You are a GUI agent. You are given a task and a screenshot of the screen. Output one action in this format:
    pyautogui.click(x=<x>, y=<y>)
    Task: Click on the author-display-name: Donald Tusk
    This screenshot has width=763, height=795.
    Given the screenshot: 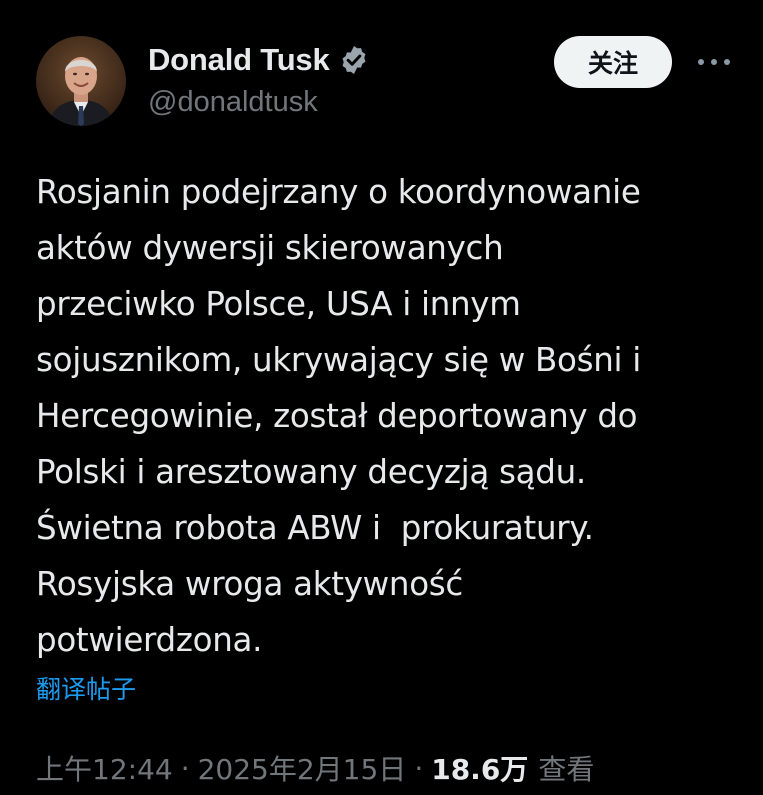 What is the action you would take?
    pyautogui.click(x=239, y=60)
    